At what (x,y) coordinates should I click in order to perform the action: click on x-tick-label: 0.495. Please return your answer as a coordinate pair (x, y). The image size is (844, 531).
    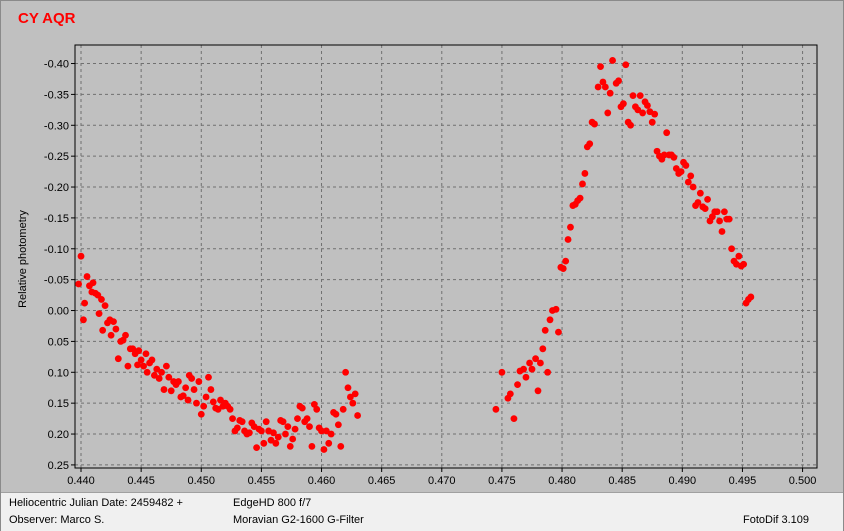
    Looking at the image, I should click on (743, 481).